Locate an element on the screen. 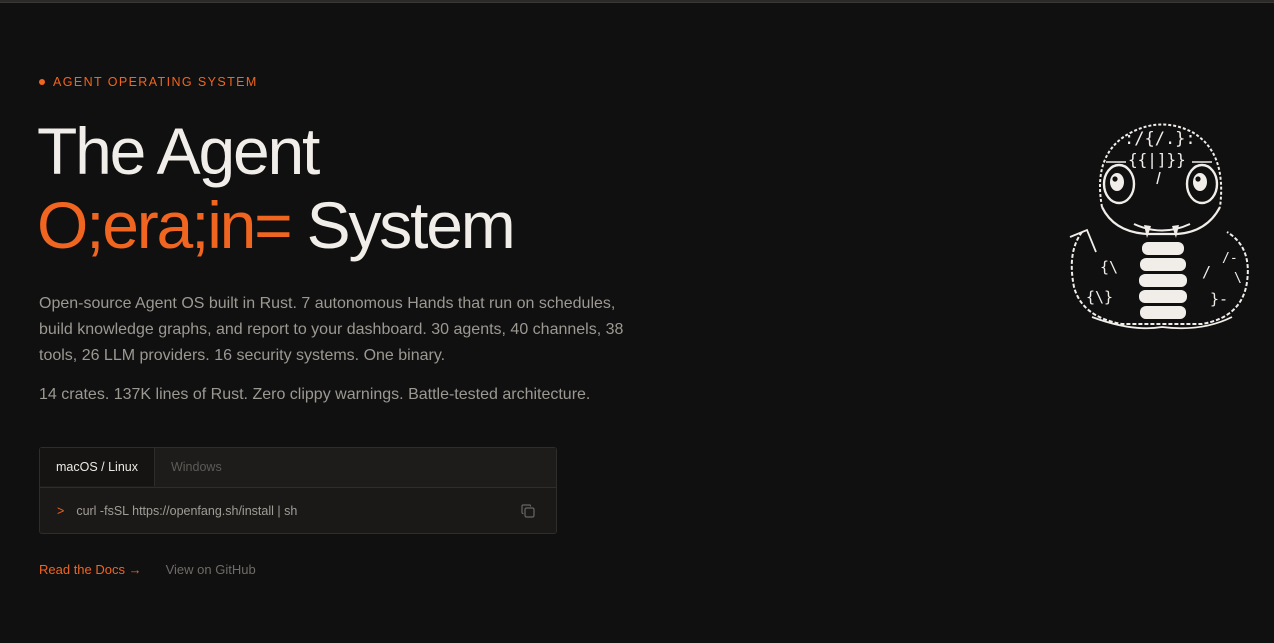 Image resolution: width=1274 pixels, height=643 pixels. eyebrow: AGENT OPERATING SYSTEM is located at coordinates (148, 82).